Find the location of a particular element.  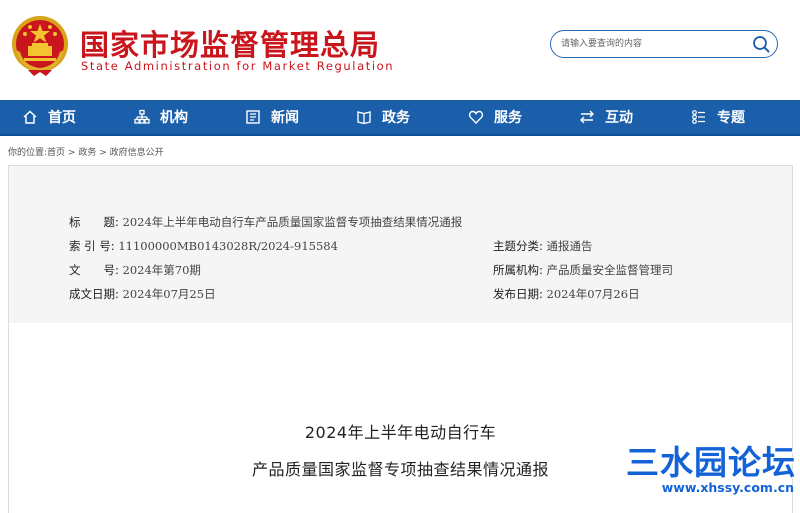

meta-published-date-label: 发布日期: is located at coordinates (518, 294).